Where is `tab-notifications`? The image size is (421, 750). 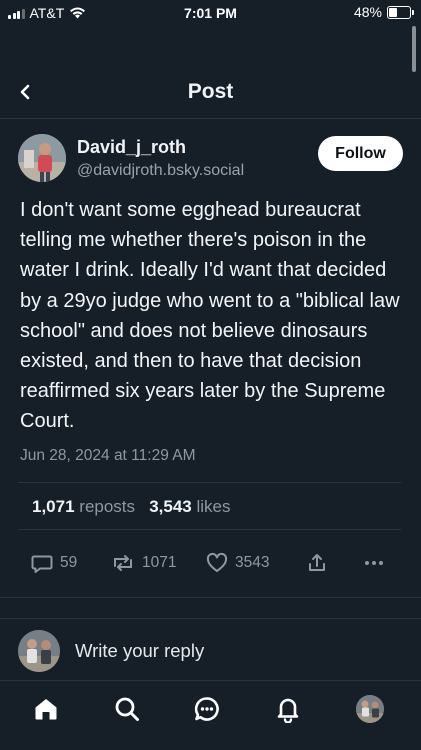 tab-notifications is located at coordinates (288, 709).